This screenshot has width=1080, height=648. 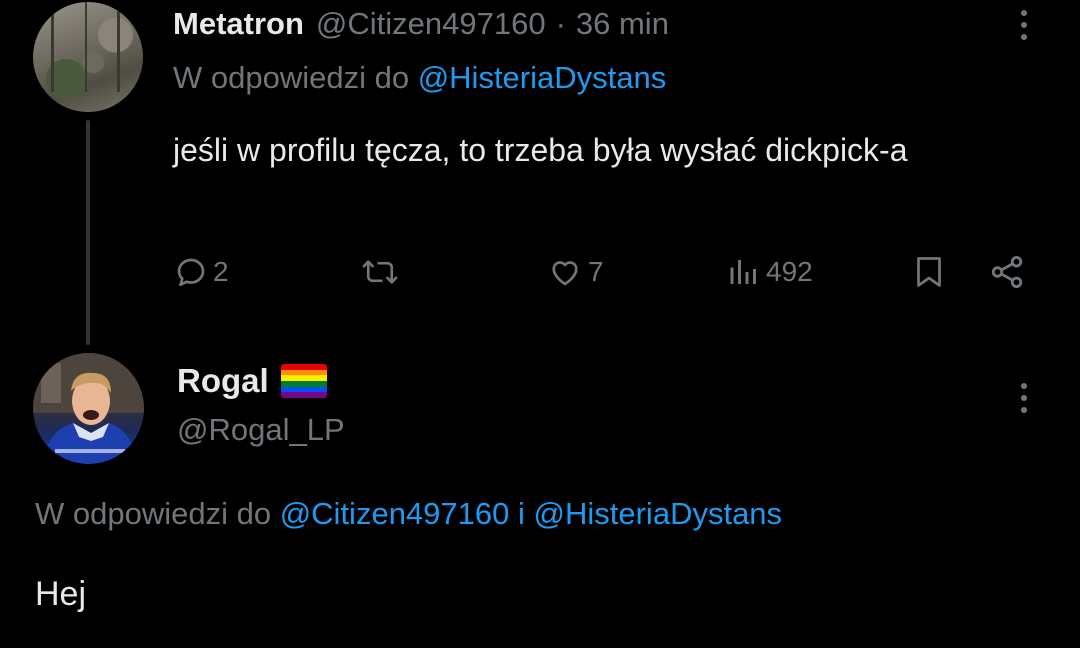 I want to click on tweet1-author-handle: @Citizen497160, so click(x=431, y=24).